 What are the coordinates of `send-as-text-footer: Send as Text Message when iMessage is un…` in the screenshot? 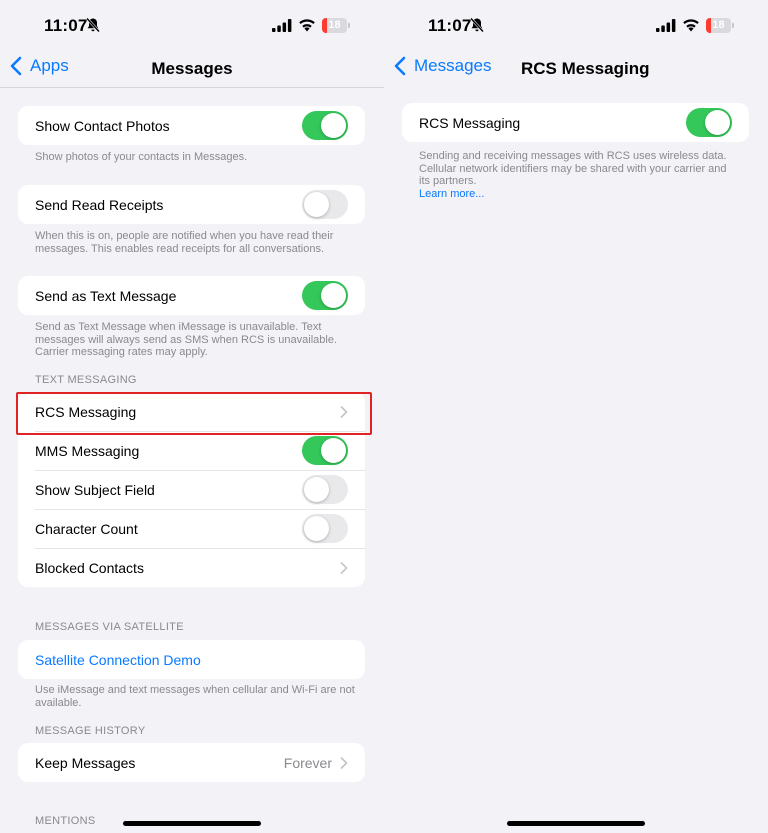 It's located at (186, 339).